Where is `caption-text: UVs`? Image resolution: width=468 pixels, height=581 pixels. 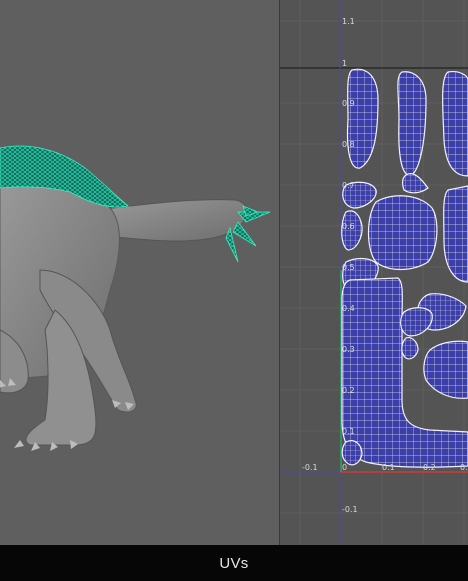 caption-text: UVs is located at coordinates (234, 563).